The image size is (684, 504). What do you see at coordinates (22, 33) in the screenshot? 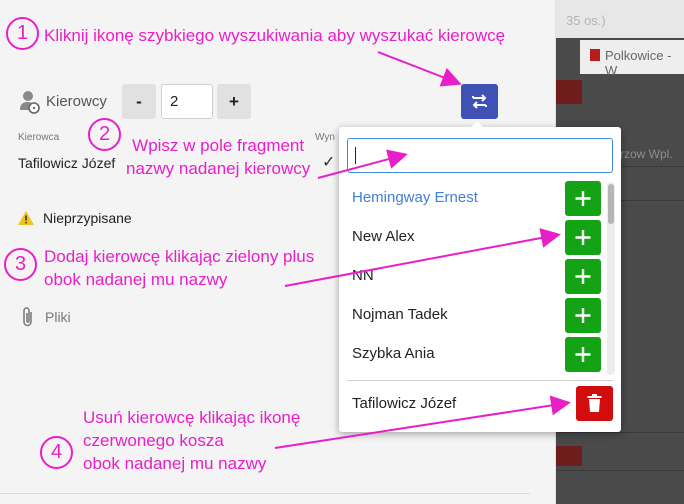
I see `step-number-1: 1` at bounding box center [22, 33].